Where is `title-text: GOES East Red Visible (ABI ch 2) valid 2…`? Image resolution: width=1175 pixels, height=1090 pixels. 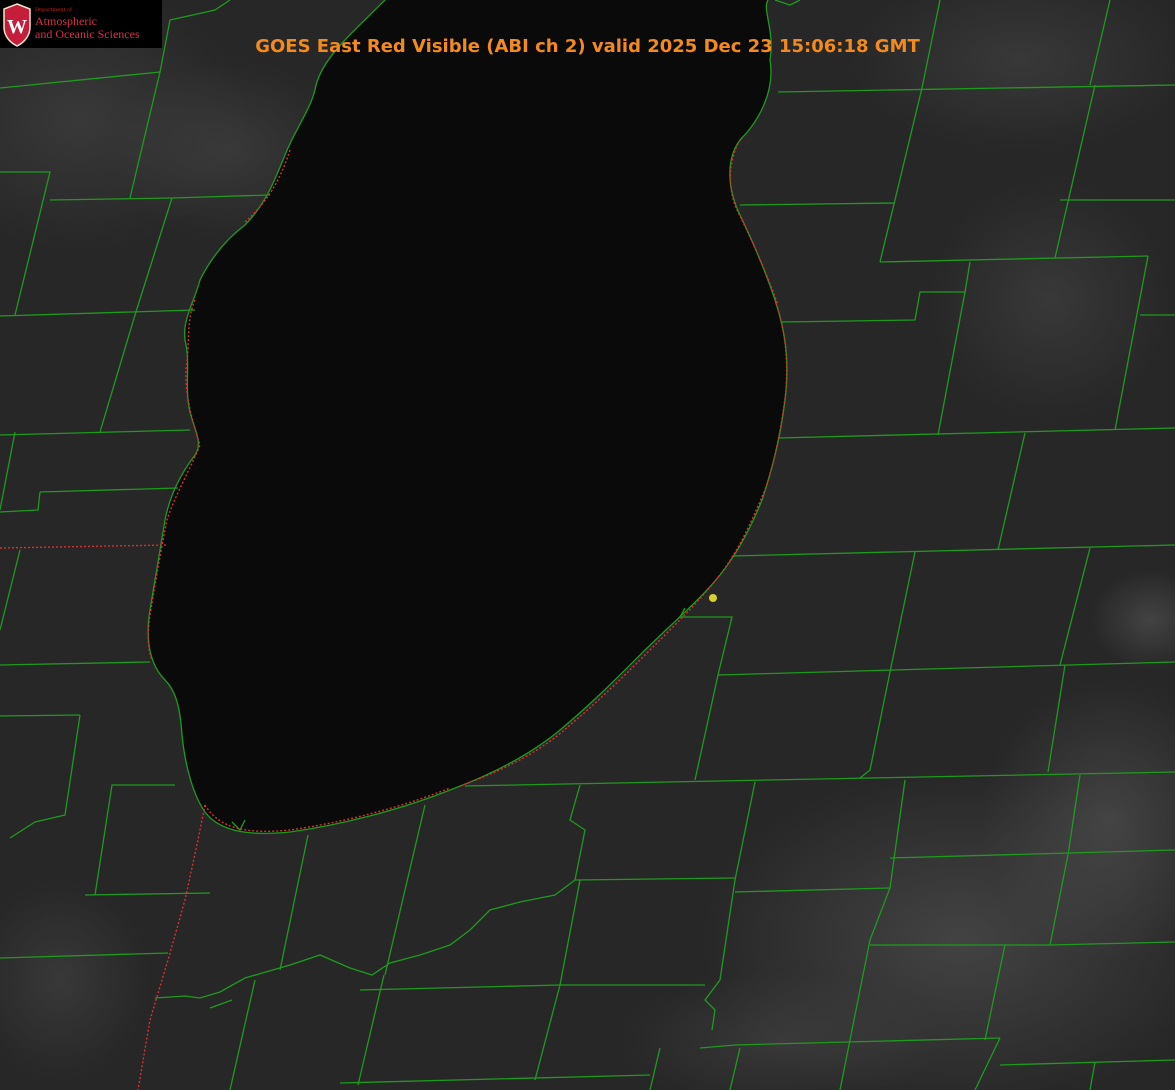 title-text: GOES East Red Visible (ABI ch 2) valid 2… is located at coordinates (587, 46).